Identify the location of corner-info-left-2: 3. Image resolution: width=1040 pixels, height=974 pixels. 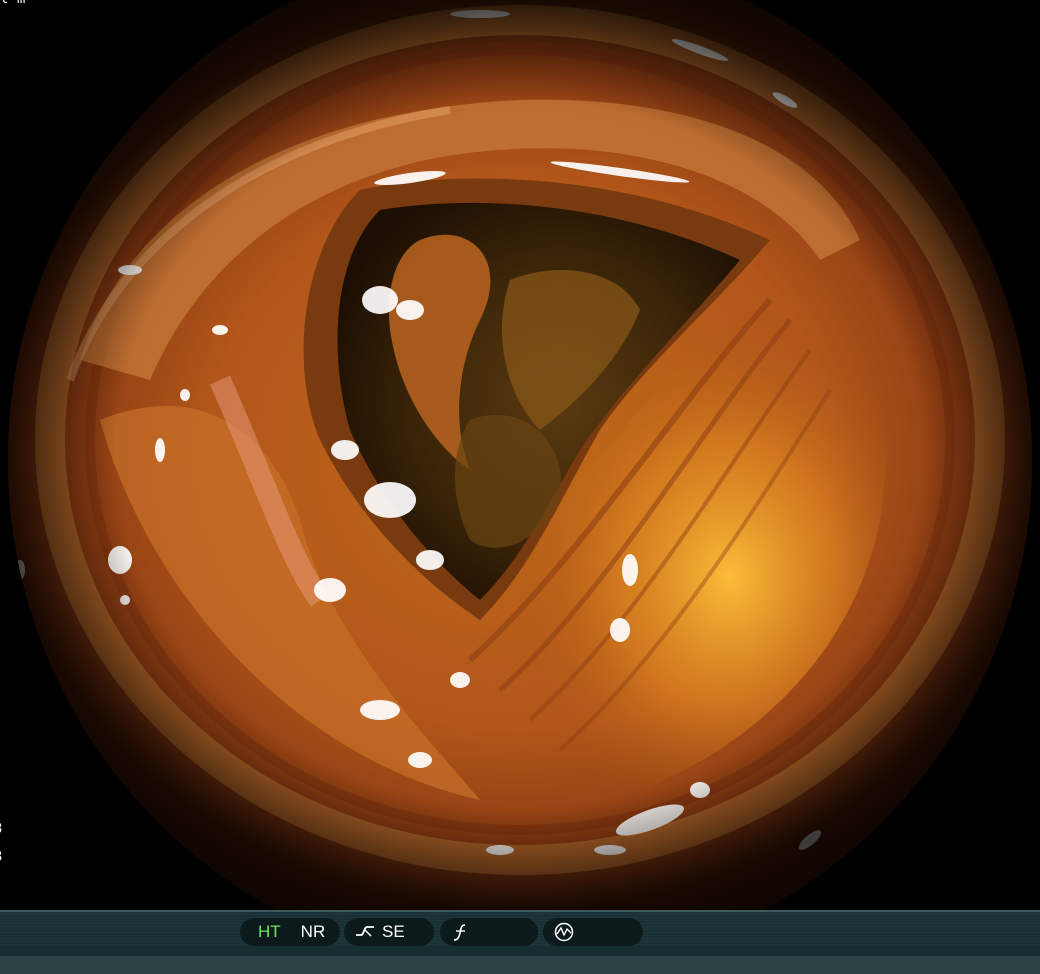
(1, 857).